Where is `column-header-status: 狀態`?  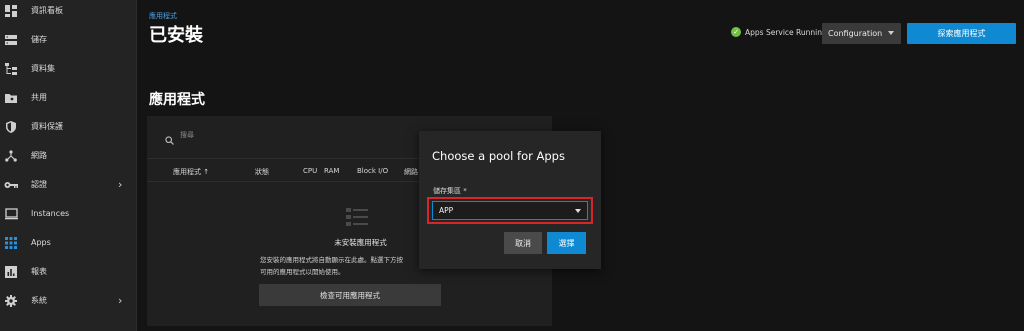
column-header-status: 狀態 is located at coordinates (262, 172).